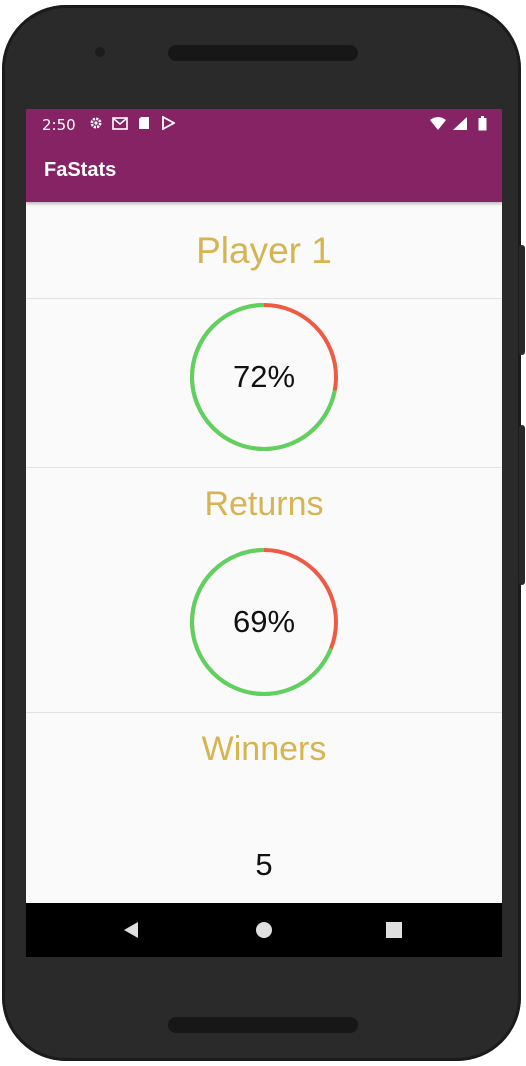 This screenshot has width=526, height=1066. What do you see at coordinates (120, 123) in the screenshot?
I see `gmail-icon` at bounding box center [120, 123].